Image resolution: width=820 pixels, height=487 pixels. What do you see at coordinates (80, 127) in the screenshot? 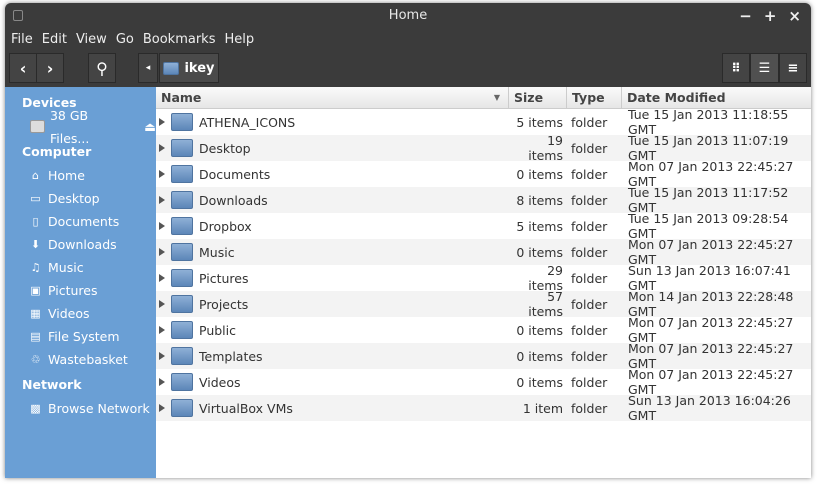
I see `sidebar-item-38-gb-files: 38 GB Files... ⏏` at bounding box center [80, 127].